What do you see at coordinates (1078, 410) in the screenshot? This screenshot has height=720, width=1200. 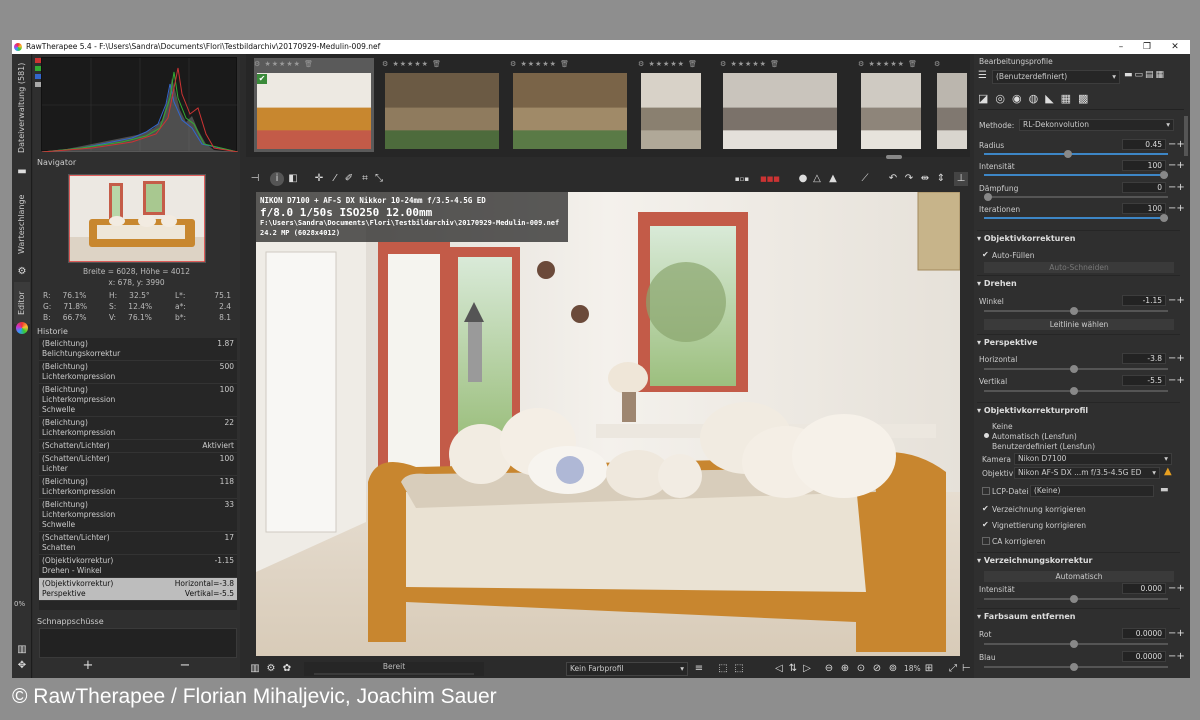 I see `lensprofile-section-header: ▾ Objektivkorrekturprofil` at bounding box center [1078, 410].